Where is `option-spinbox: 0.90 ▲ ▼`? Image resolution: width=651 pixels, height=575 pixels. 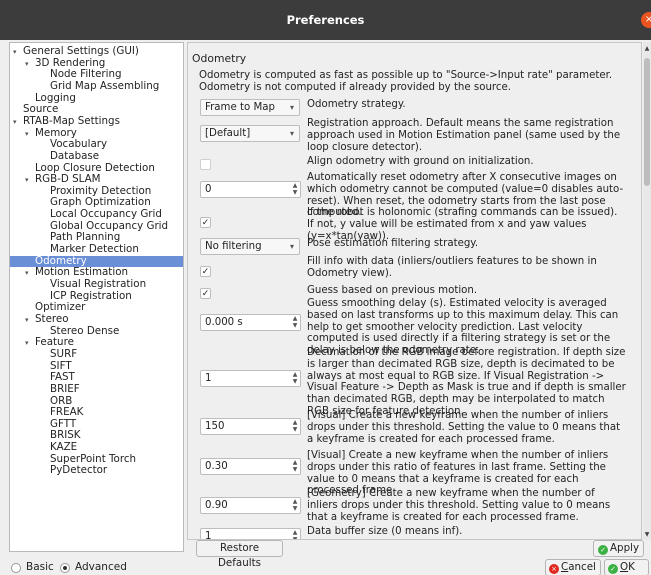 option-spinbox: 0.90 ▲ ▼ is located at coordinates (250, 505).